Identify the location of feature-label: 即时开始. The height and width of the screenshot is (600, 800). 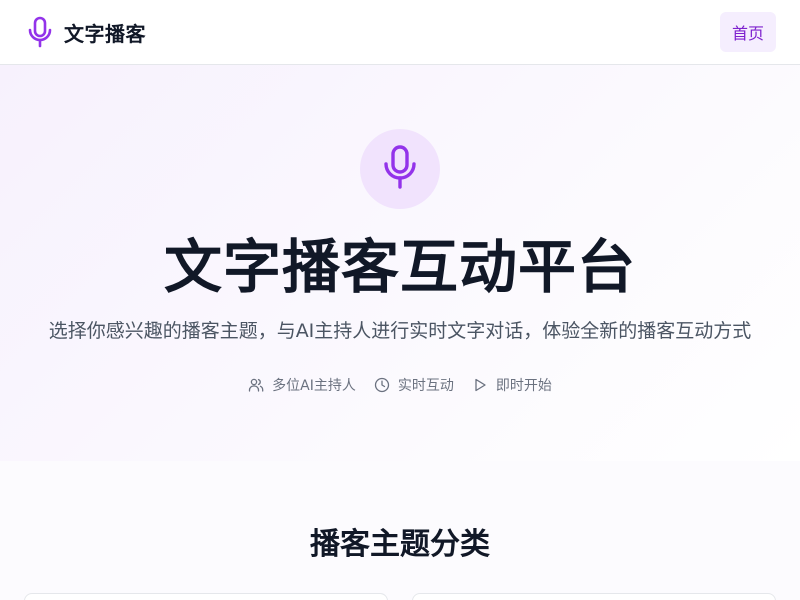
(523, 386).